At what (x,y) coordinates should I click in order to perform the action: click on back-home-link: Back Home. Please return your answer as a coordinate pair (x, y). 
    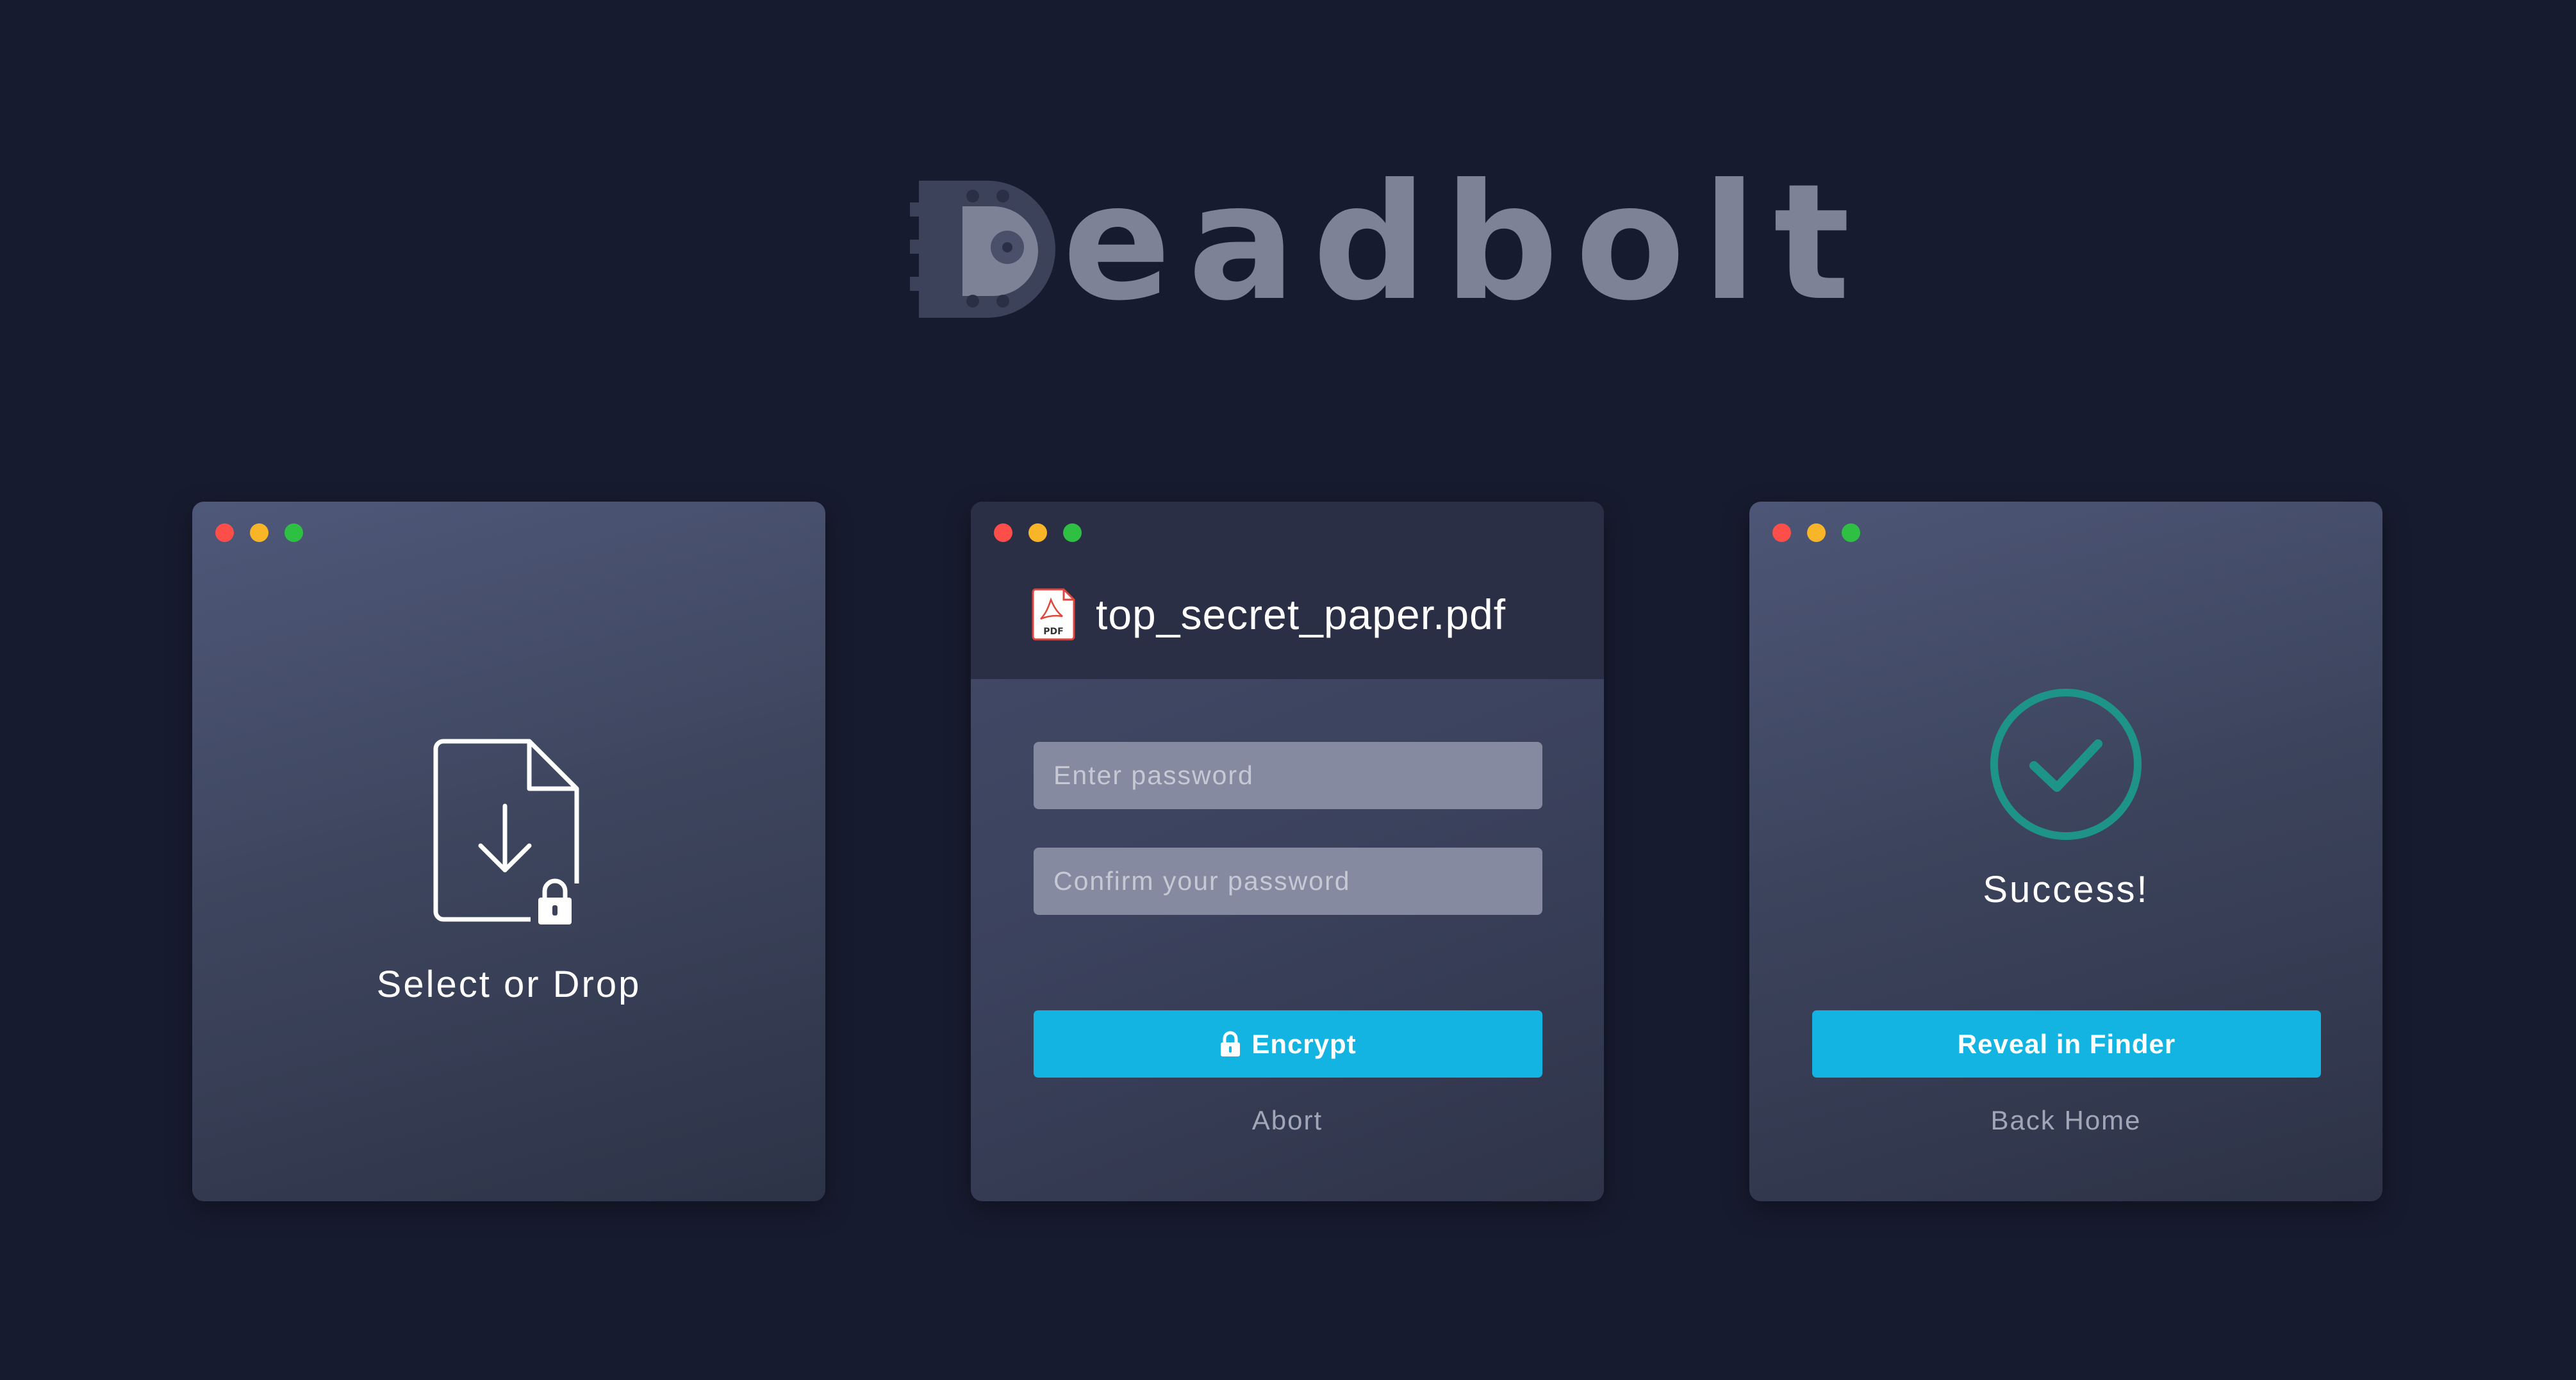
    Looking at the image, I should click on (2065, 1120).